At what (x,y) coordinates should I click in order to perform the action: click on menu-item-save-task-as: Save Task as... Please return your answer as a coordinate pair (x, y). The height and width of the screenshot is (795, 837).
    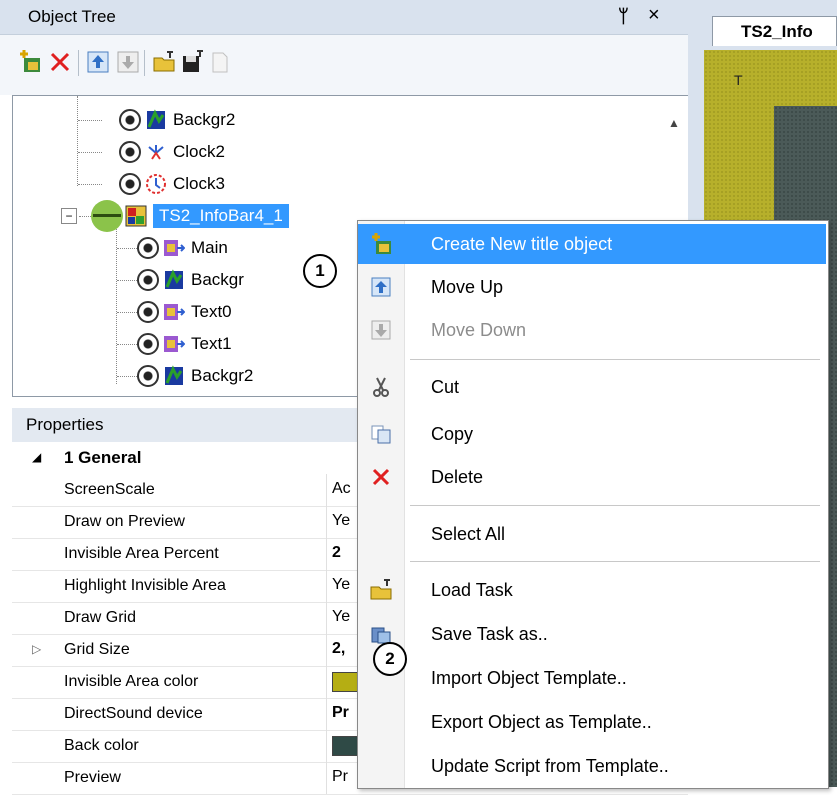
    Looking at the image, I should click on (592, 634).